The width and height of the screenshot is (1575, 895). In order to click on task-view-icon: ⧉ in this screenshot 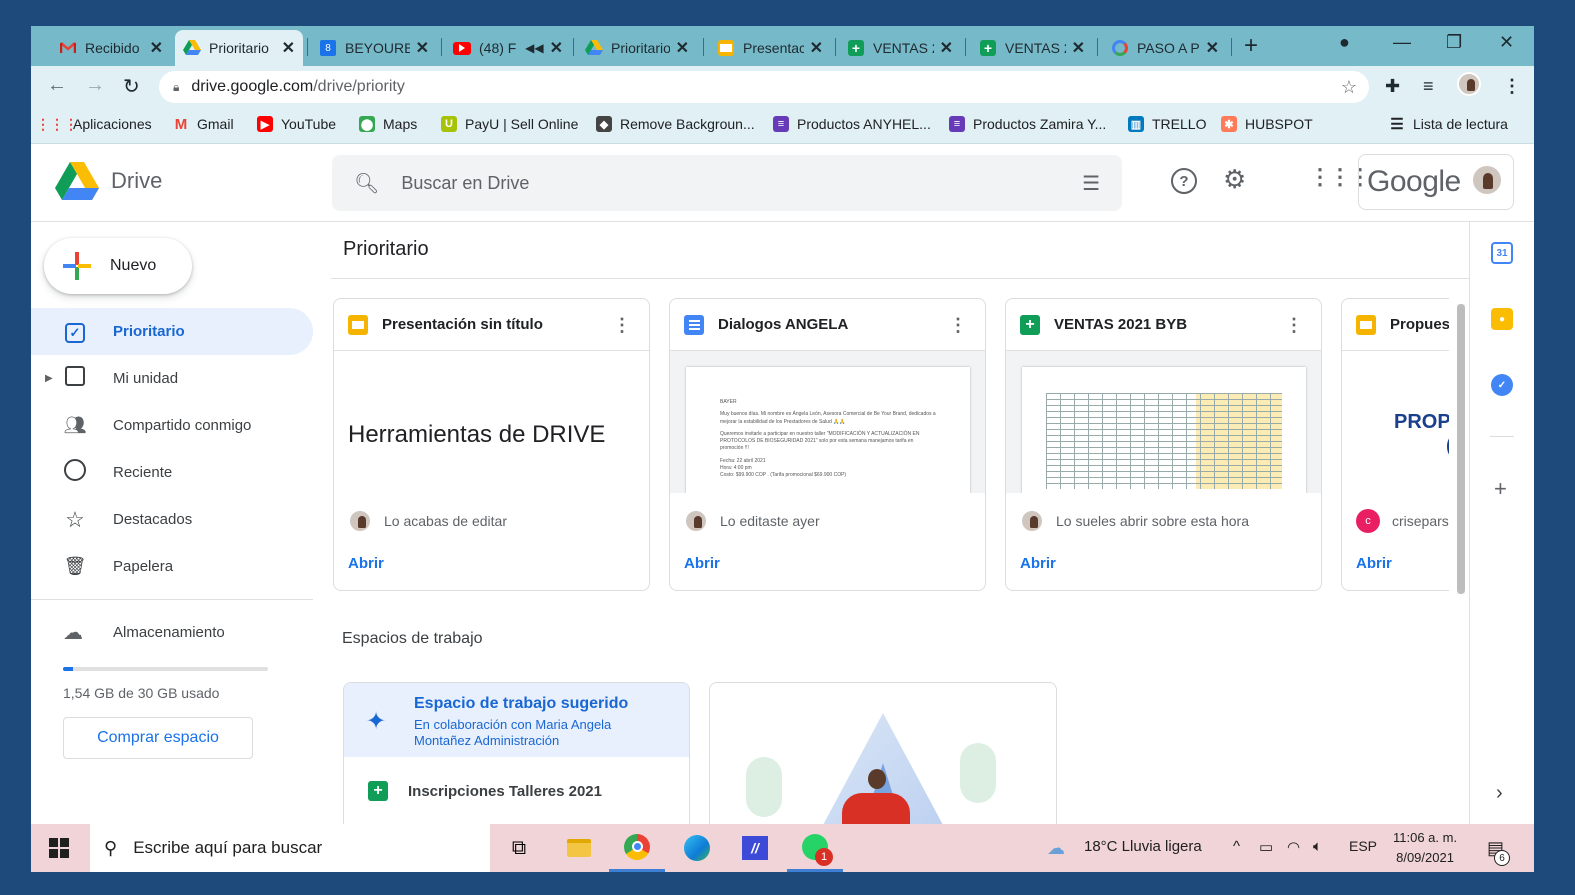, I will do `click(519, 848)`.